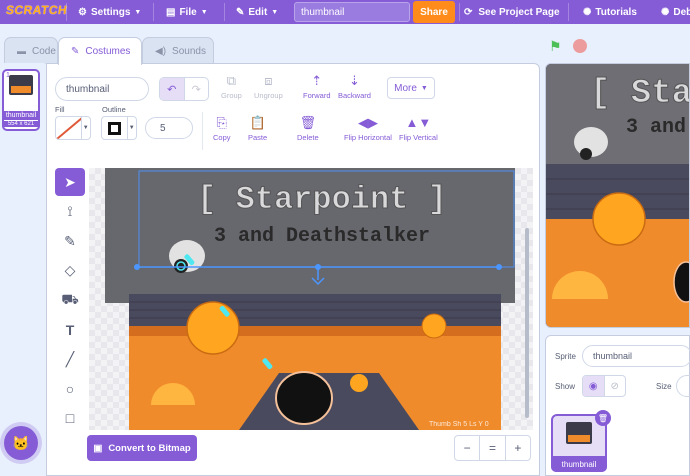 The width and height of the screenshot is (690, 476). I want to click on group-label: Group, so click(231, 95).